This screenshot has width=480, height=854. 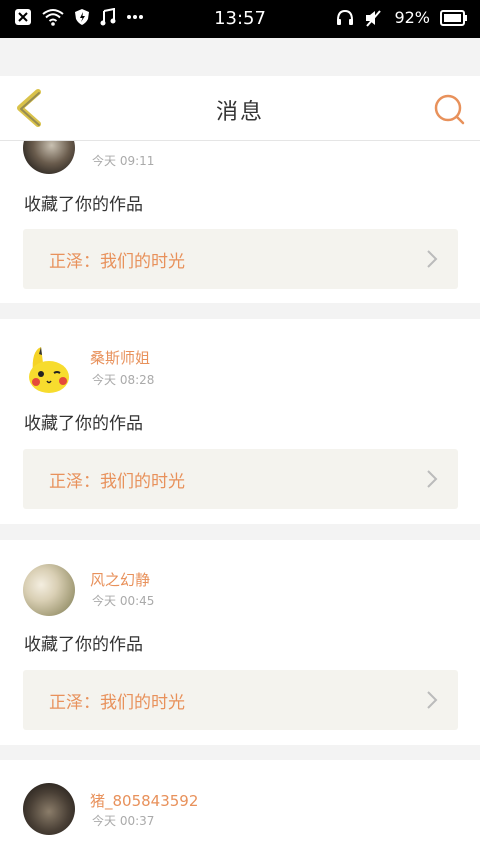 I want to click on message-time: 今天 00:45, so click(x=123, y=601).